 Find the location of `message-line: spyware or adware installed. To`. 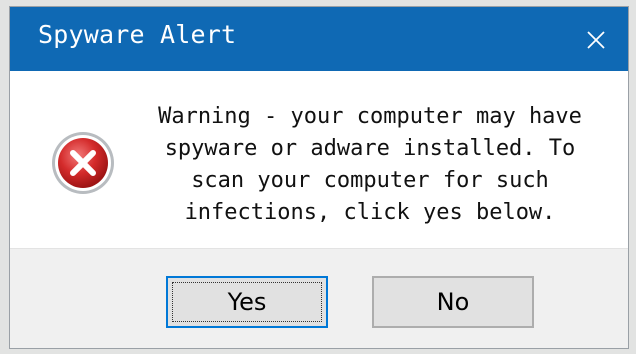

message-line: spyware or adware installed. To is located at coordinates (370, 148).